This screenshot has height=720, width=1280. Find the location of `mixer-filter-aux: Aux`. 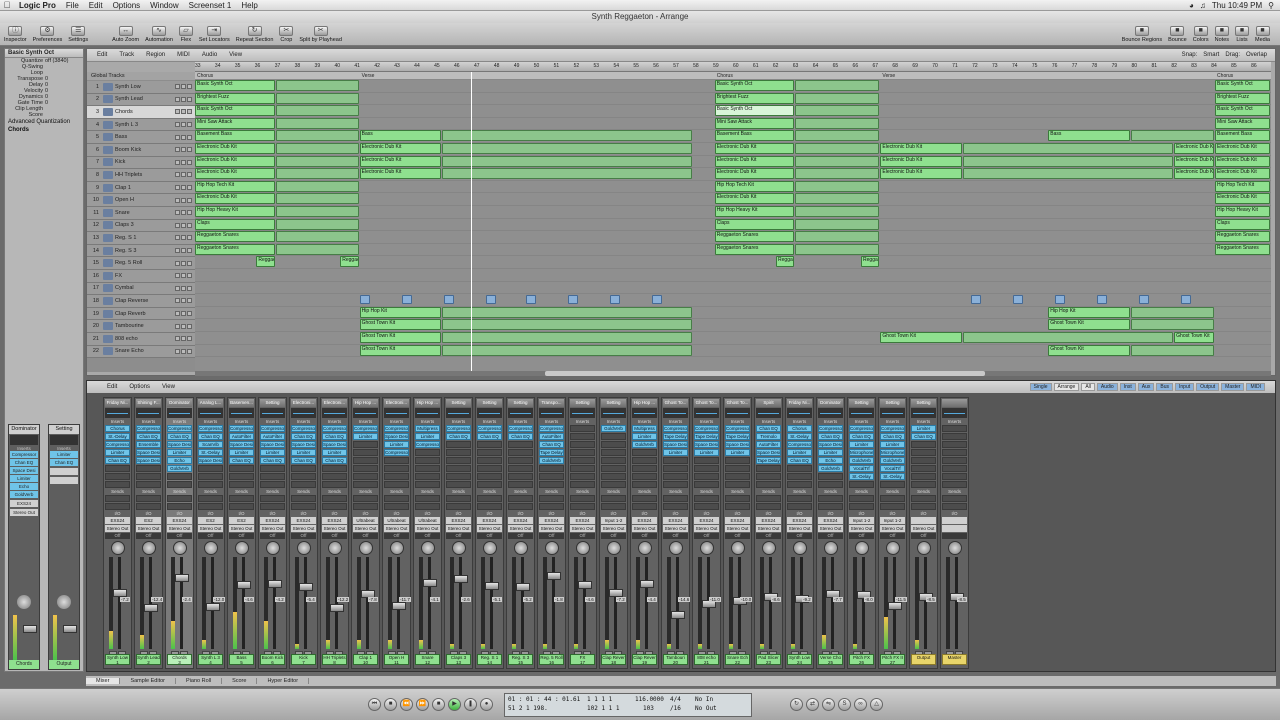

mixer-filter-aux: Aux is located at coordinates (1146, 387).